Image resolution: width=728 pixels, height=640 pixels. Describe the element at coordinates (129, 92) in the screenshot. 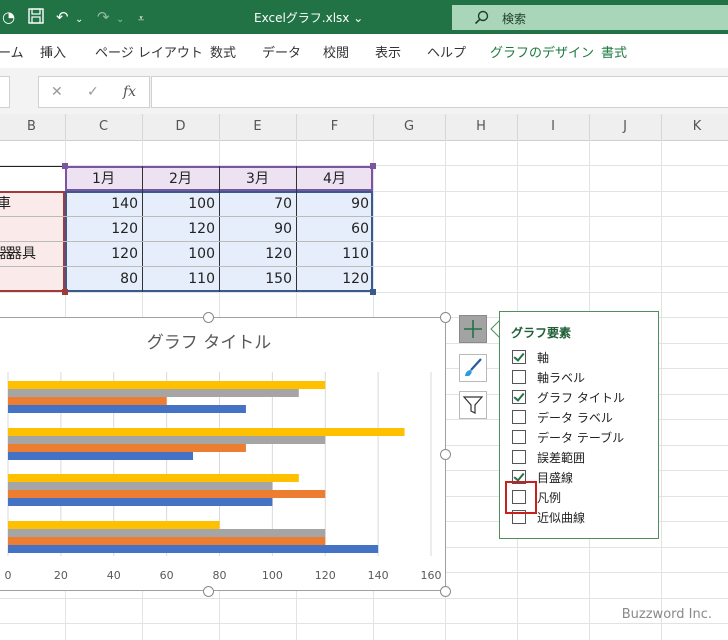

I see `insert-function-icon: fx` at that location.